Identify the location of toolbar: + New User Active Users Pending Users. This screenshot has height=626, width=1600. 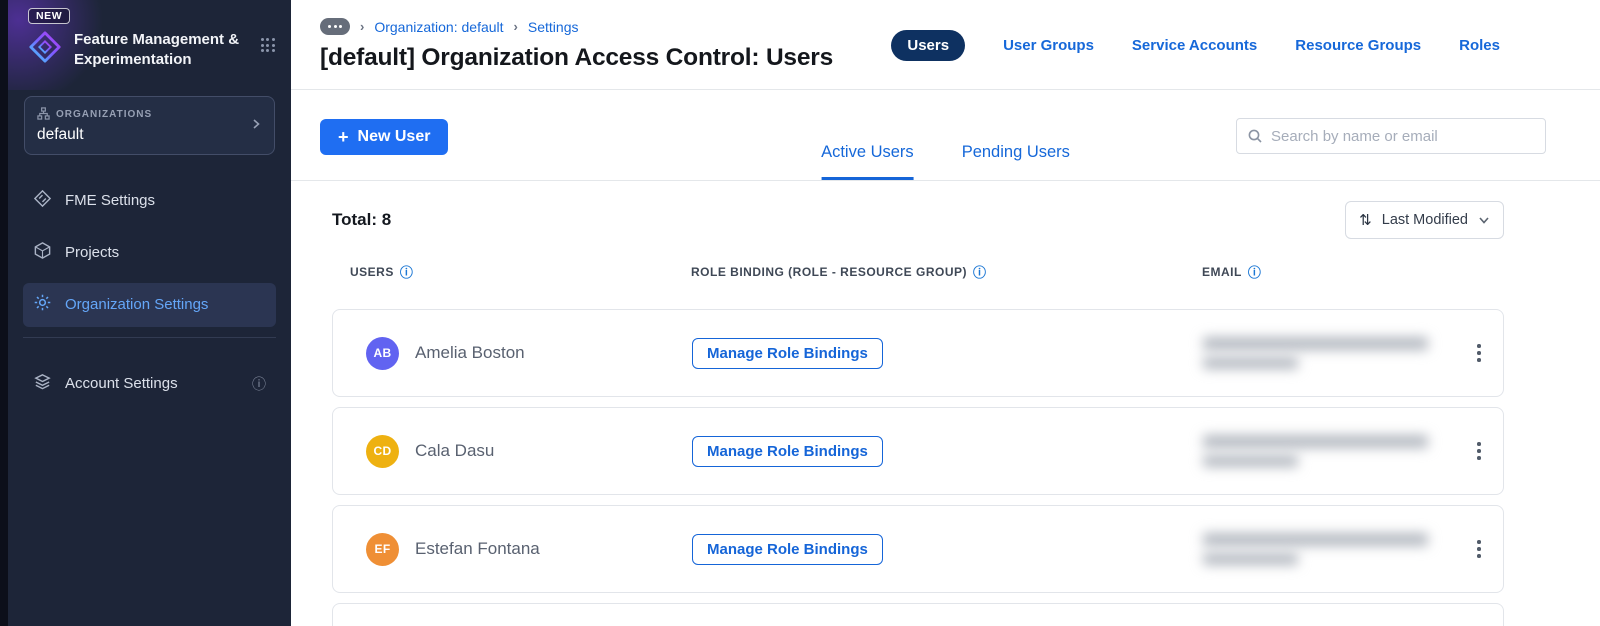
(945, 135).